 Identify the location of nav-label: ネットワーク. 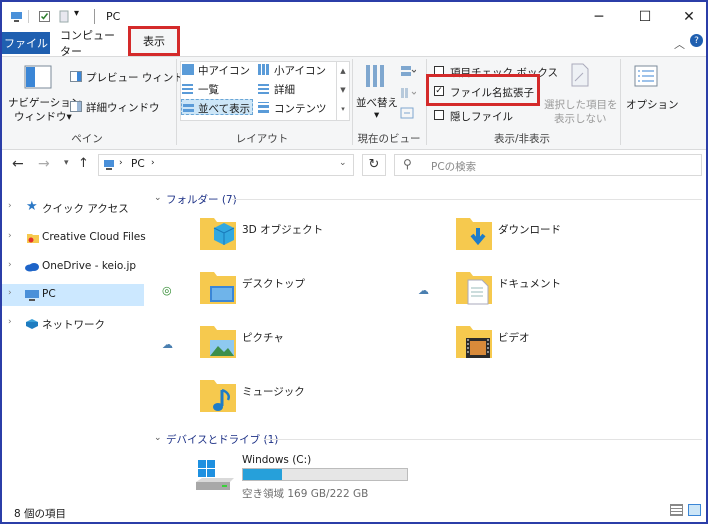
(73, 325).